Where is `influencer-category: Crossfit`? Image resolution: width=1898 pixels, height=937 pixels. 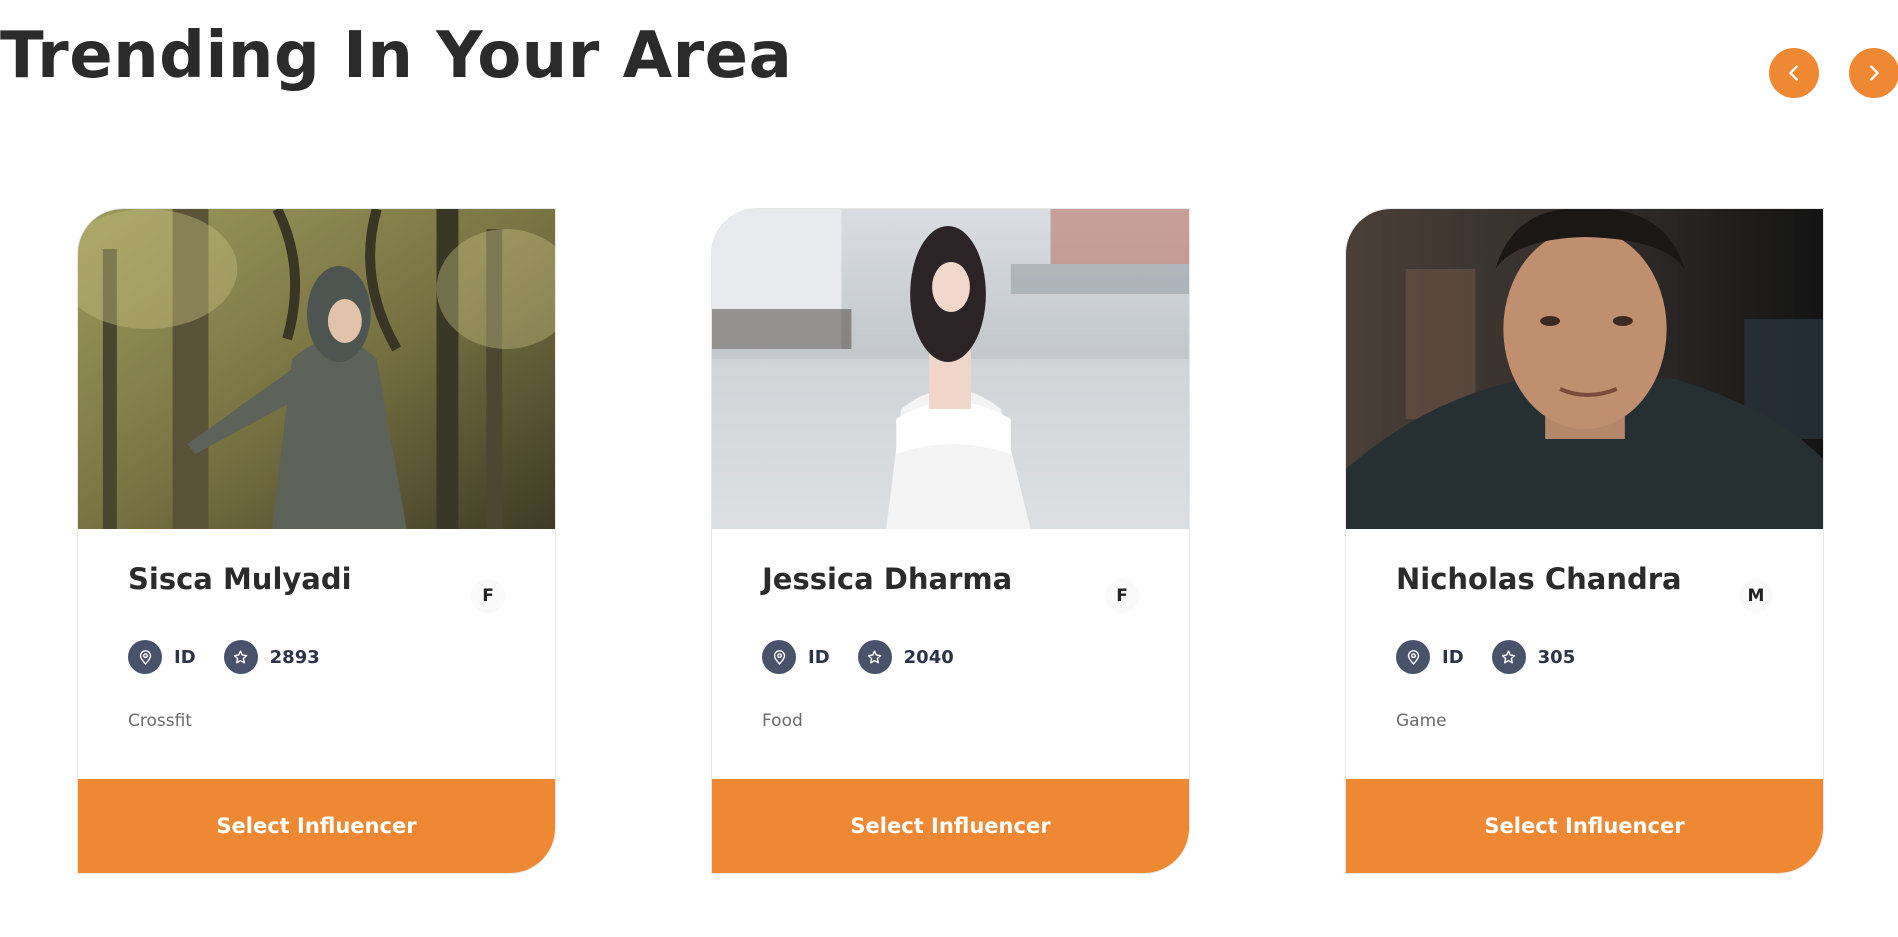
influencer-category: Crossfit is located at coordinates (160, 721).